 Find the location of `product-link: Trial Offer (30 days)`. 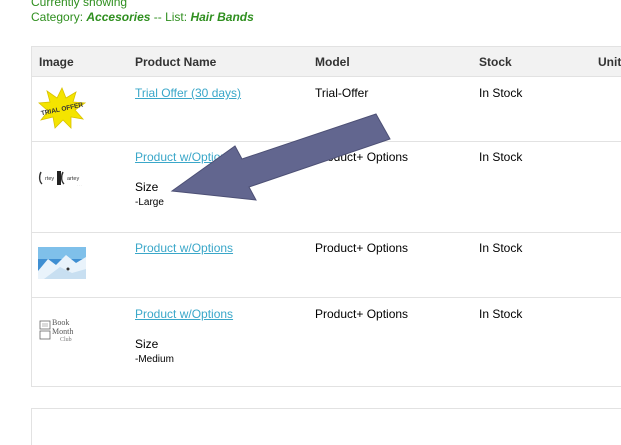

product-link: Trial Offer (30 days) is located at coordinates (188, 93).